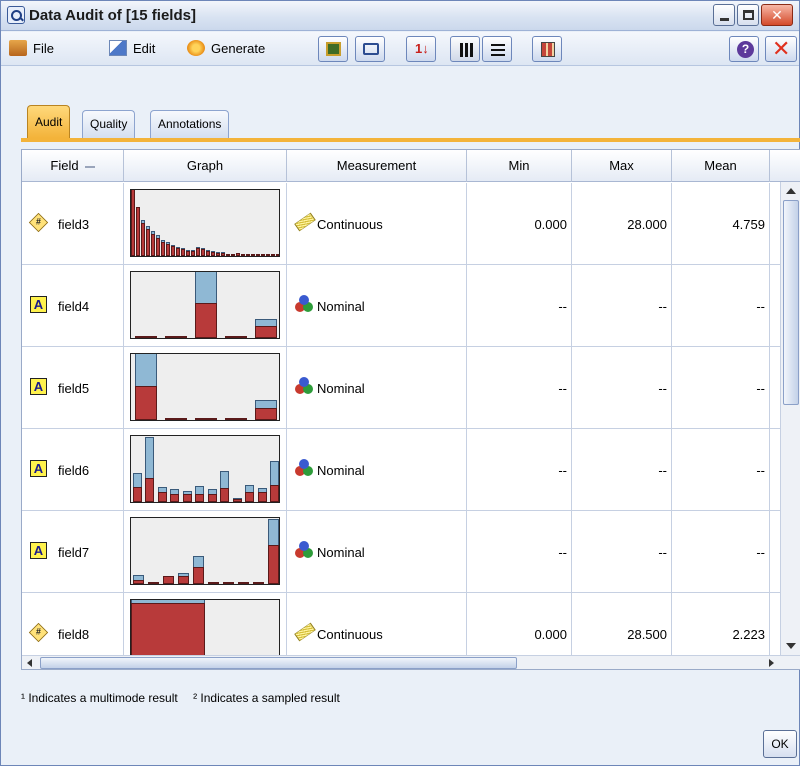 This screenshot has height=766, width=800. Describe the element at coordinates (190, 124) in the screenshot. I see `tab-annotations: Annotations` at that location.